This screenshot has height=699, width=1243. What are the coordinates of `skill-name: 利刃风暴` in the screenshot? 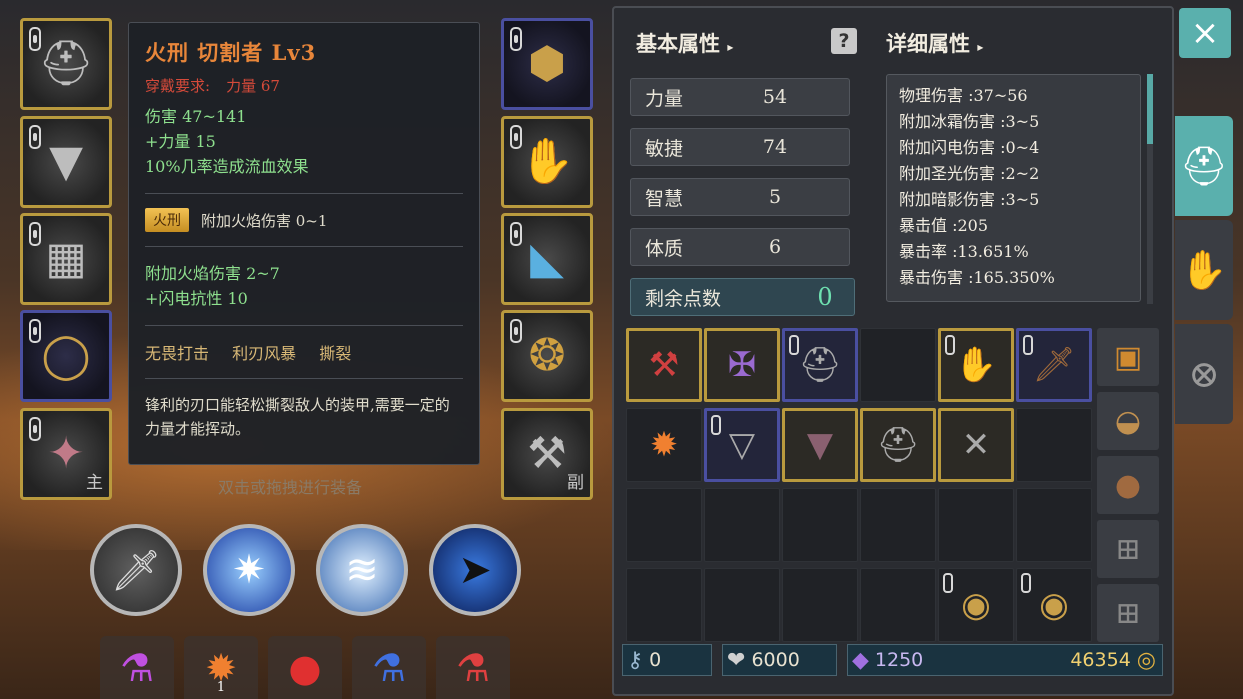 It's located at (264, 353).